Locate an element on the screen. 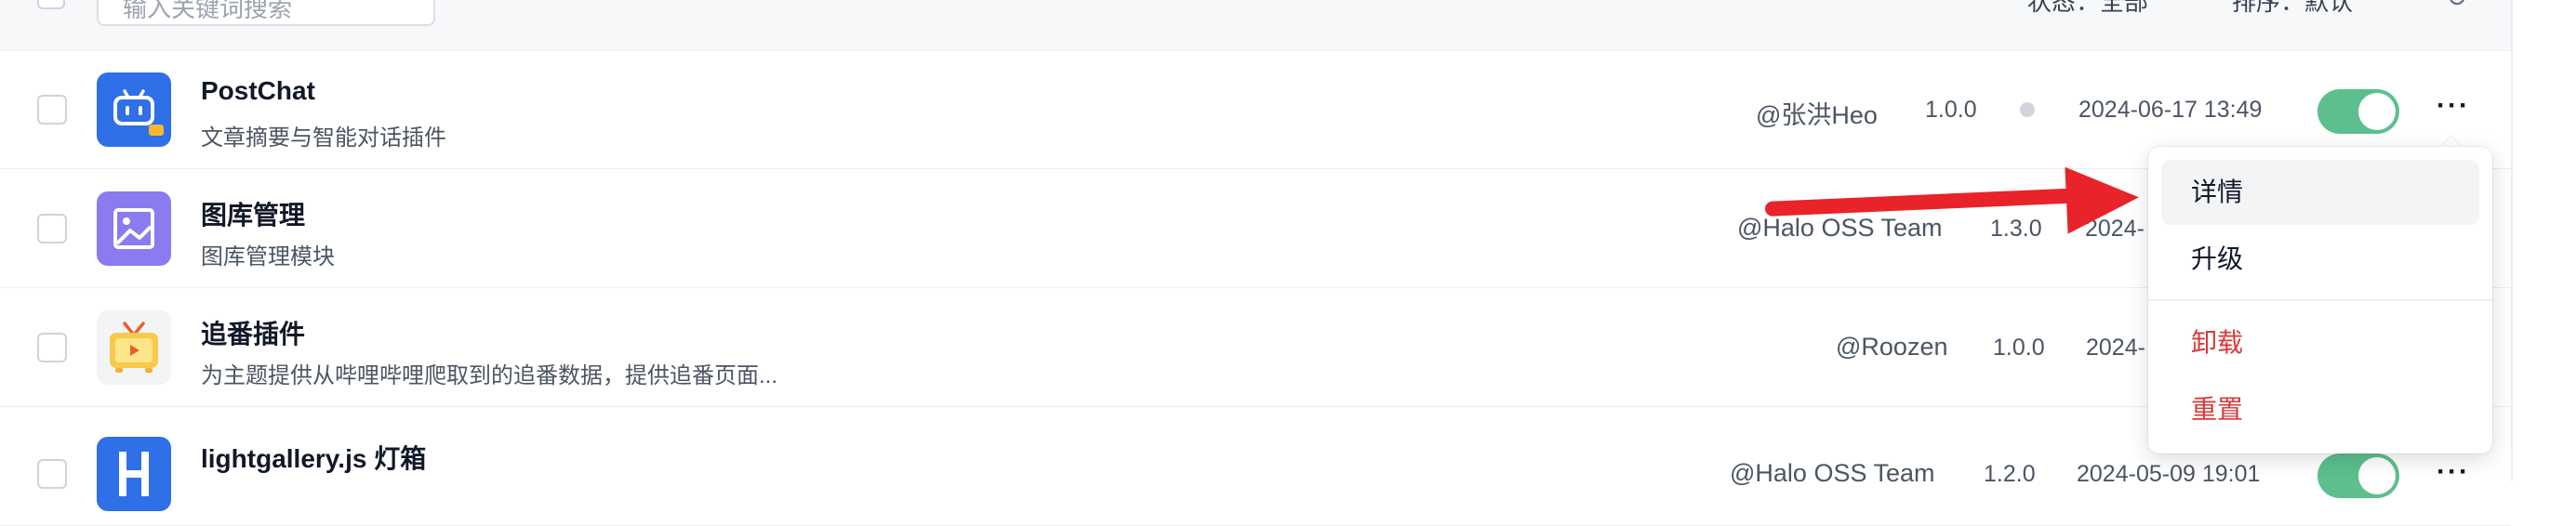 This screenshot has height=526, width=2576. plugin-name: PostChat is located at coordinates (258, 91).